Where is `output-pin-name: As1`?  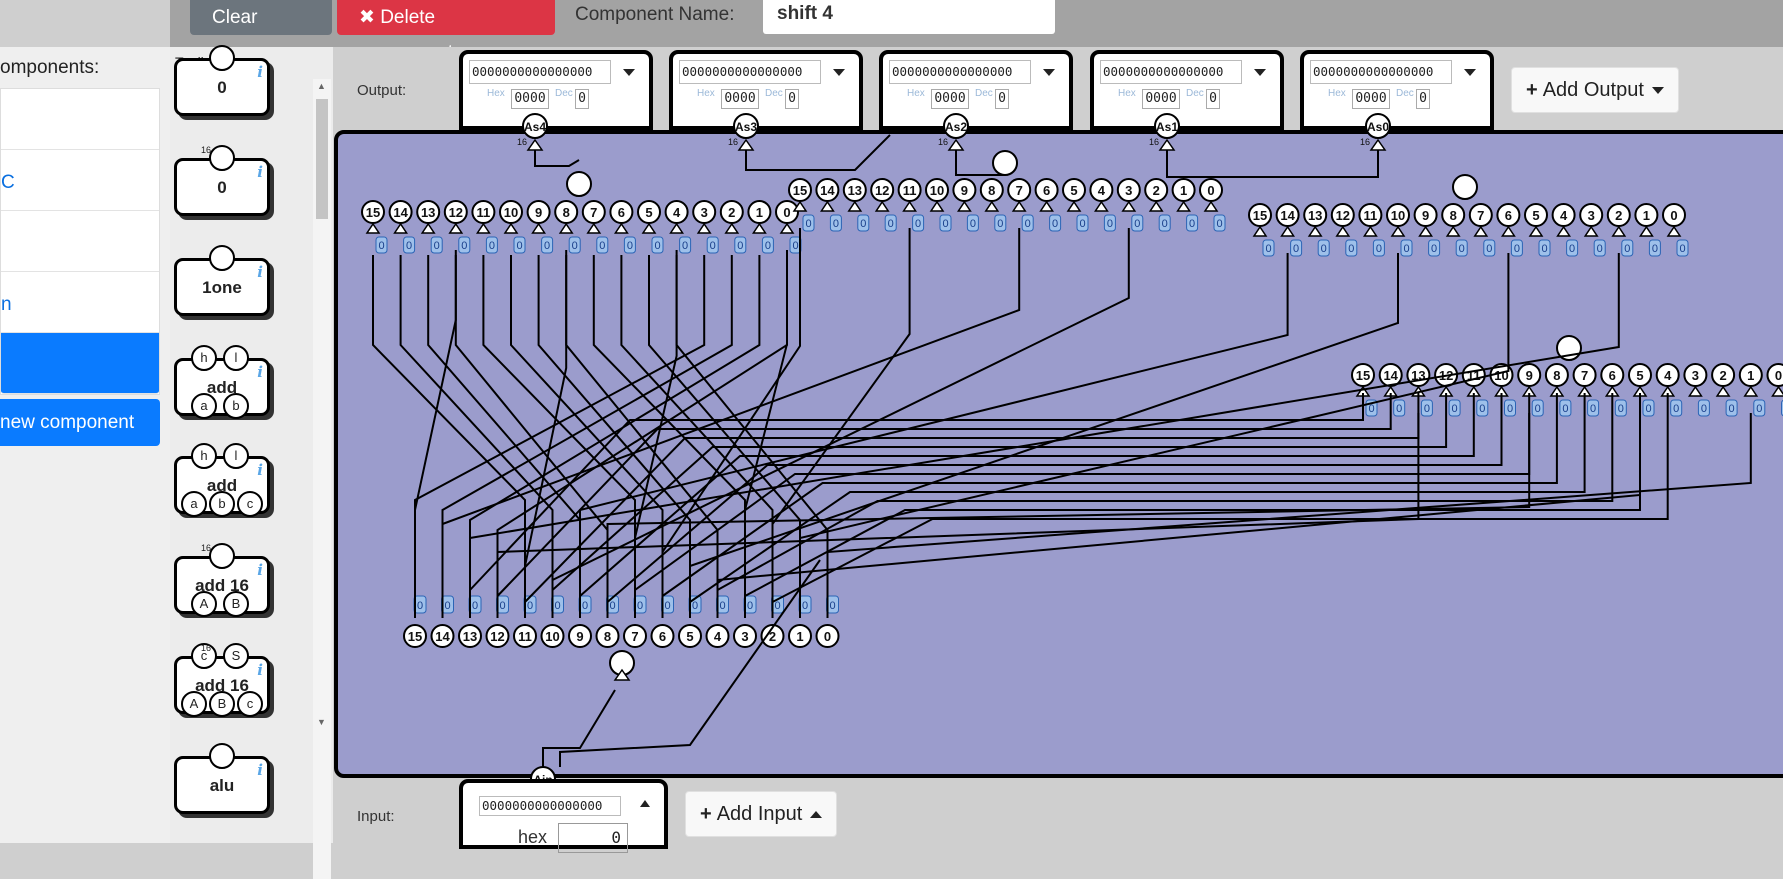
output-pin-name: As1 is located at coordinates (1167, 127).